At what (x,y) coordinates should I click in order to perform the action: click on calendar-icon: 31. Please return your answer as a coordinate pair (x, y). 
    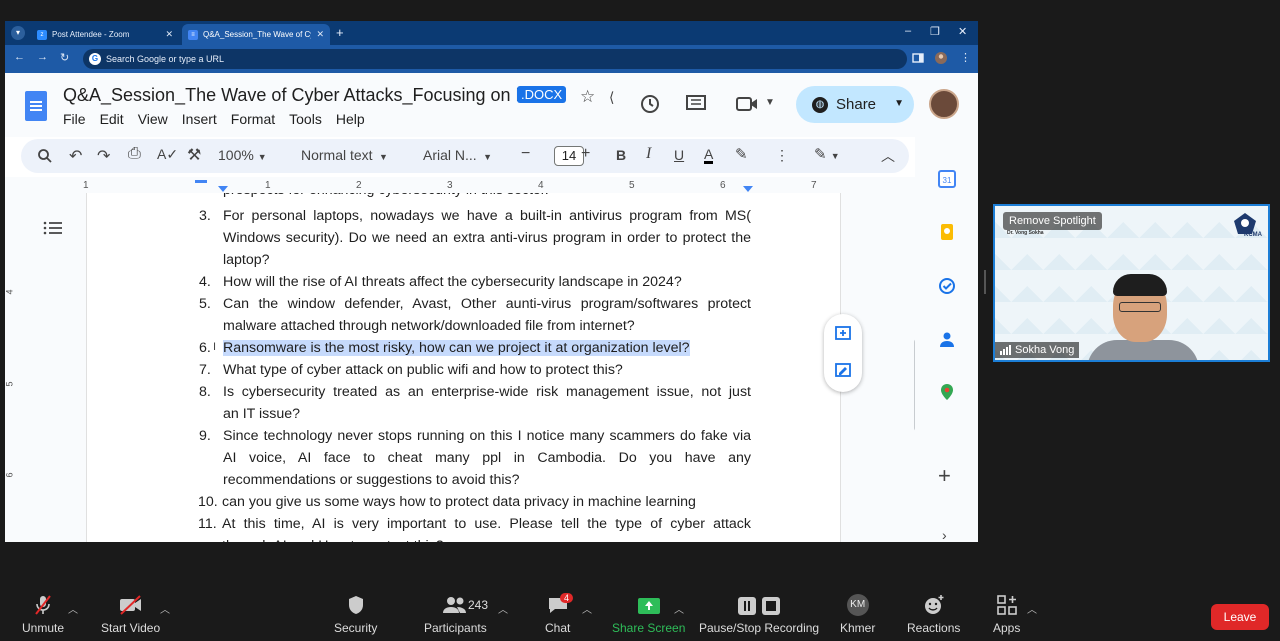
    Looking at the image, I should click on (947, 179).